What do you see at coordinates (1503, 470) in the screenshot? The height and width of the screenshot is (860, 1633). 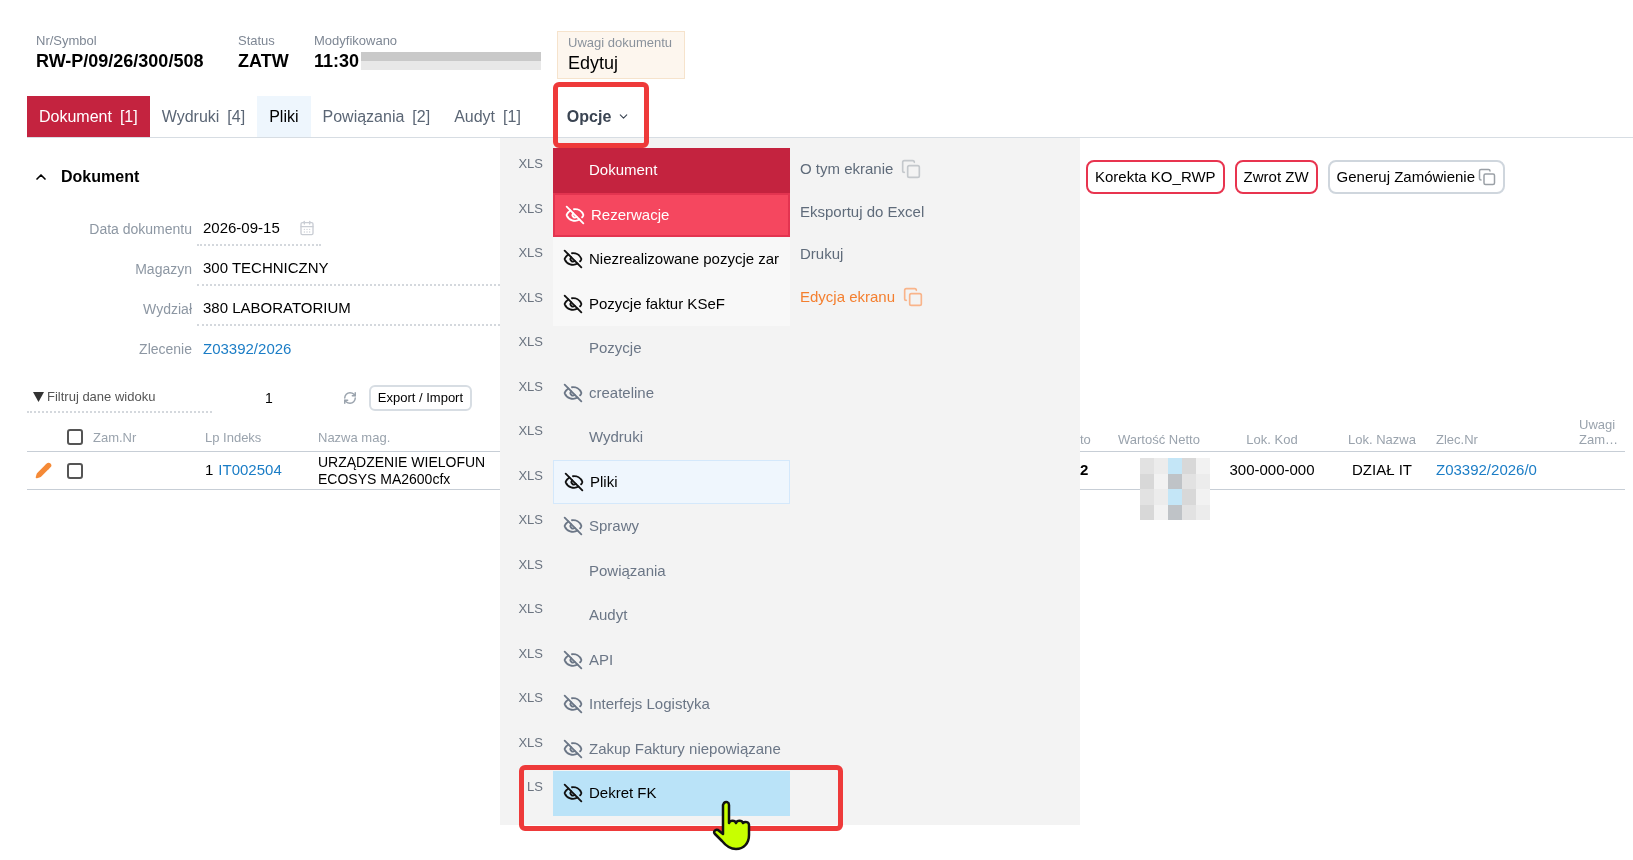 I see `order-link: Z03392/2026/0` at bounding box center [1503, 470].